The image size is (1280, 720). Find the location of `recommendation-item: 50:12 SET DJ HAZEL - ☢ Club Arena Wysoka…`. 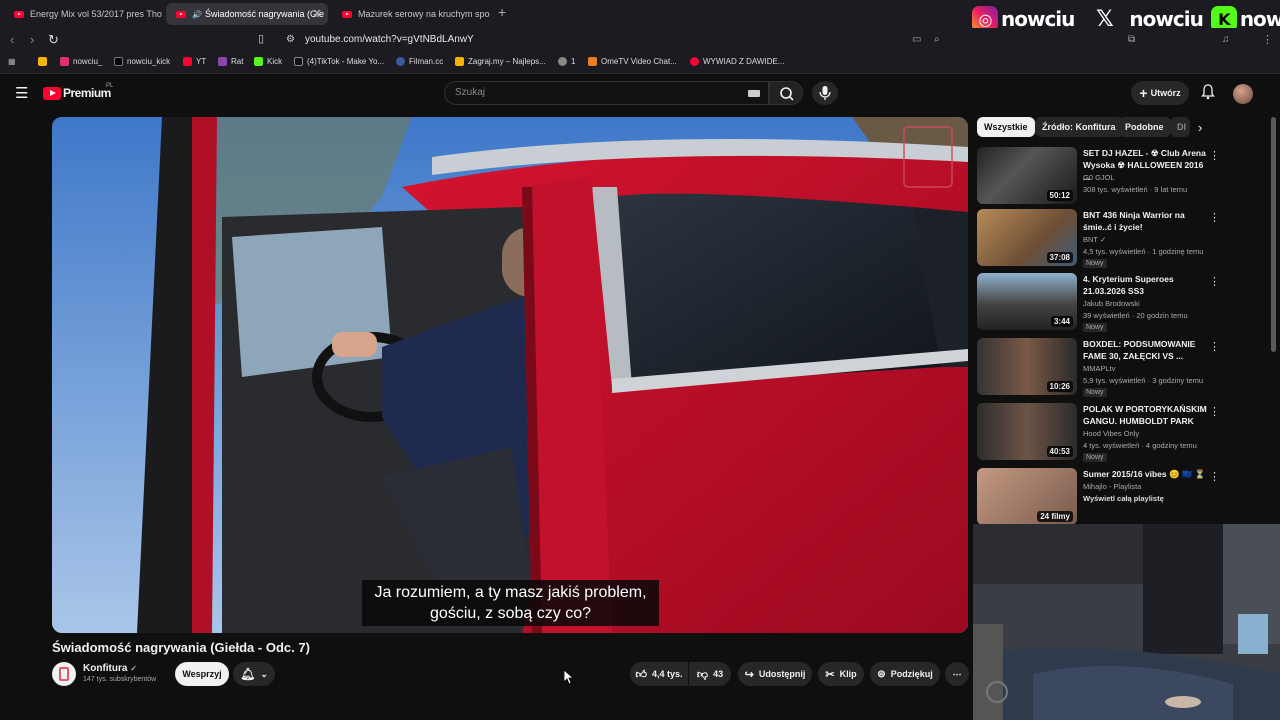

recommendation-item: 50:12 SET DJ HAZEL - ☢ Club Arena Wysoka… is located at coordinates (1098, 176).